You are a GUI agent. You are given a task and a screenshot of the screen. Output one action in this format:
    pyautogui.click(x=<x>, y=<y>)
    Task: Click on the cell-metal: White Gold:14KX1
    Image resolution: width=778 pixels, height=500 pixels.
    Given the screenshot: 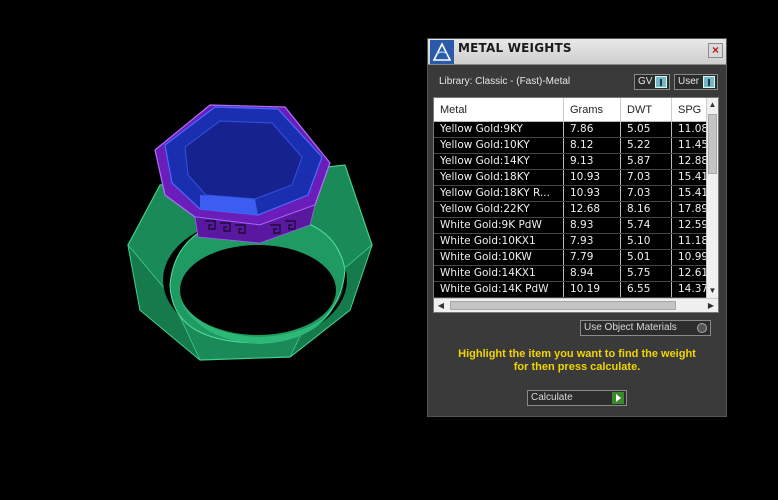 What is the action you would take?
    pyautogui.click(x=499, y=273)
    